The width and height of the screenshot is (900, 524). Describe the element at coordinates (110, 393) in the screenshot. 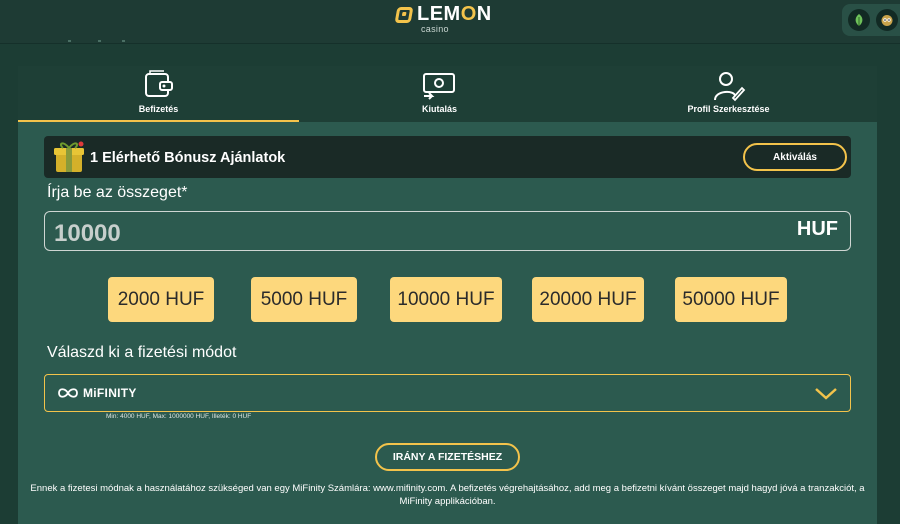

I see `payment-method-name: MiFINITY` at that location.